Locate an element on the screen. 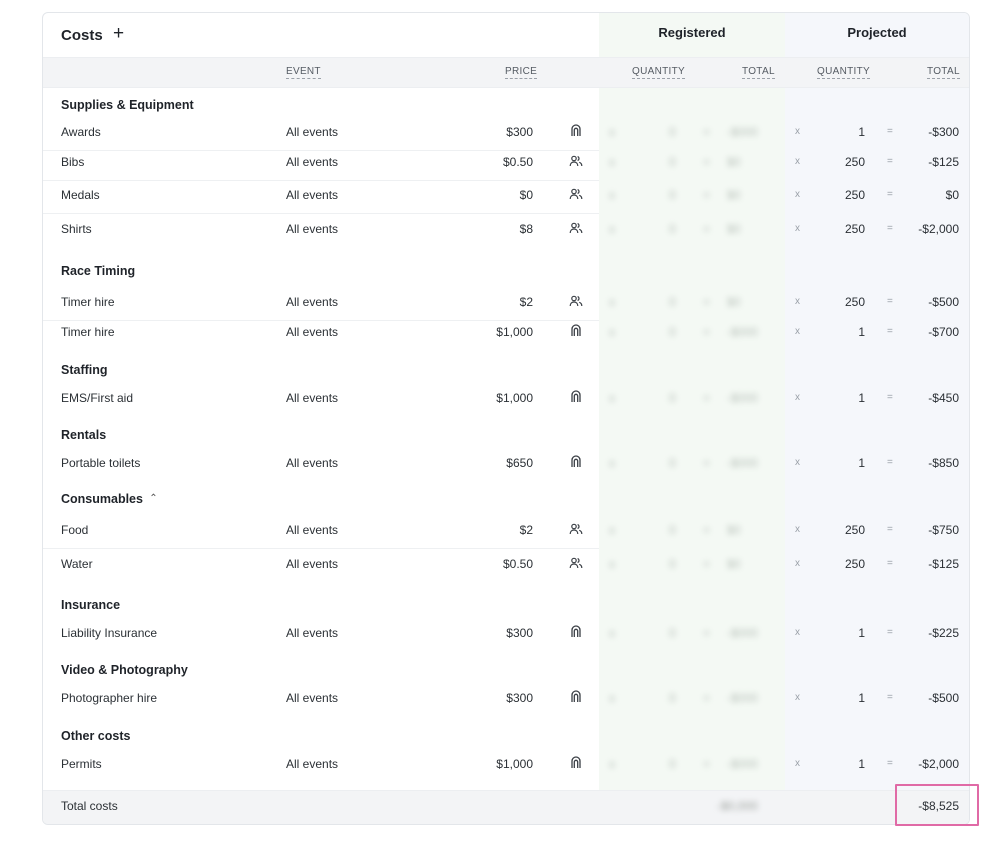 This screenshot has height=850, width=1000. add-cost-button: + is located at coordinates (118, 34).